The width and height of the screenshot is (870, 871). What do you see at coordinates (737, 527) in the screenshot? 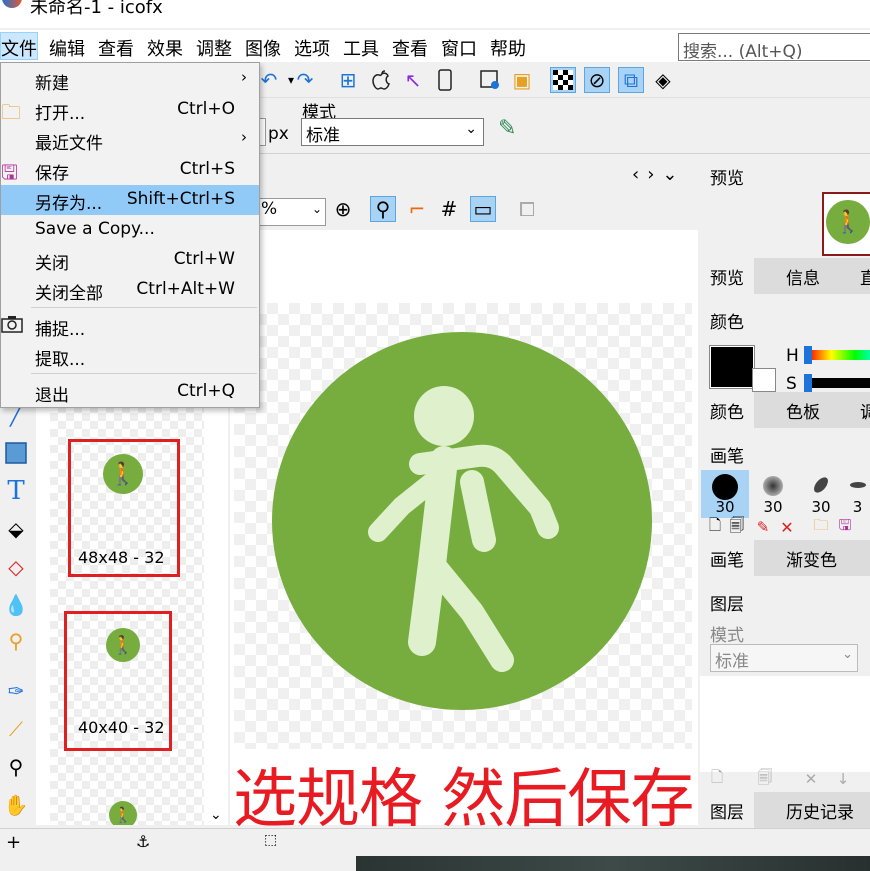
I see `copy-brush-icon: 🗐` at bounding box center [737, 527].